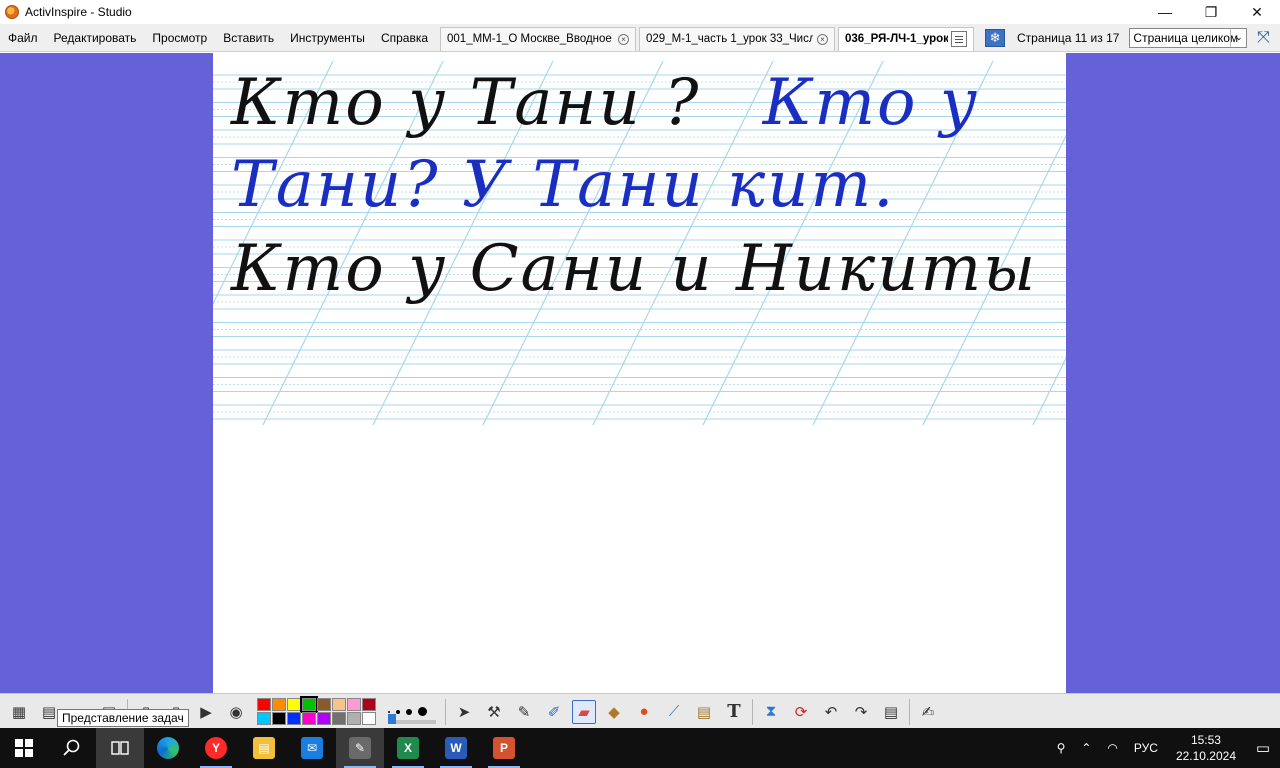 The height and width of the screenshot is (768, 1280). I want to click on pen-size-selector, so click(412, 712).